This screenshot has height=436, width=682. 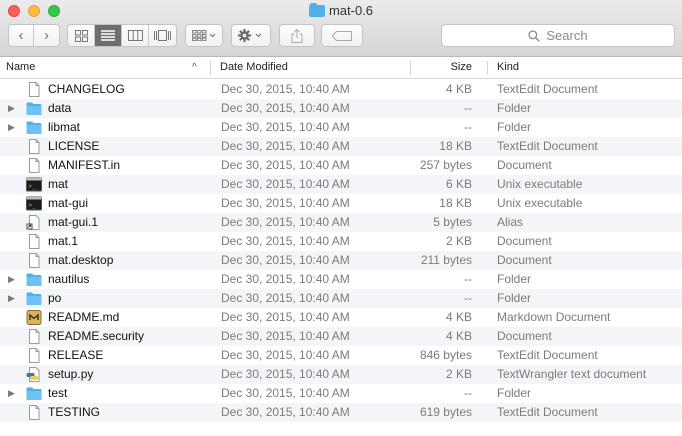 I want to click on share-icon, so click(x=297, y=35).